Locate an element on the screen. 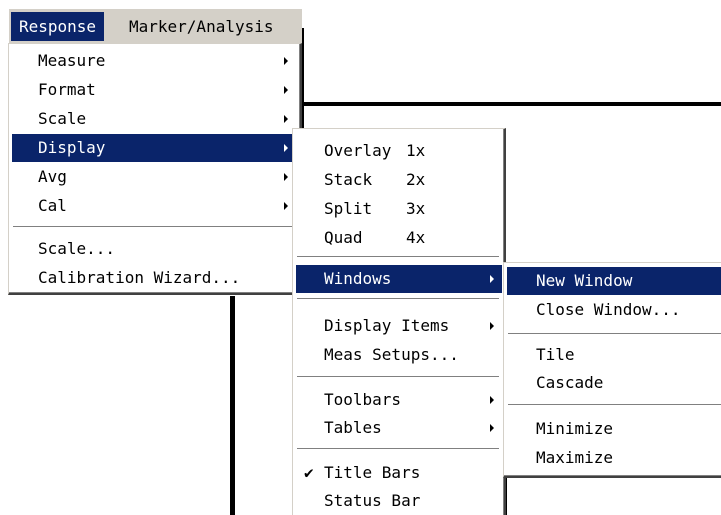 This screenshot has height=515, width=721. menu-item-new-window: New Window is located at coordinates (614, 281).